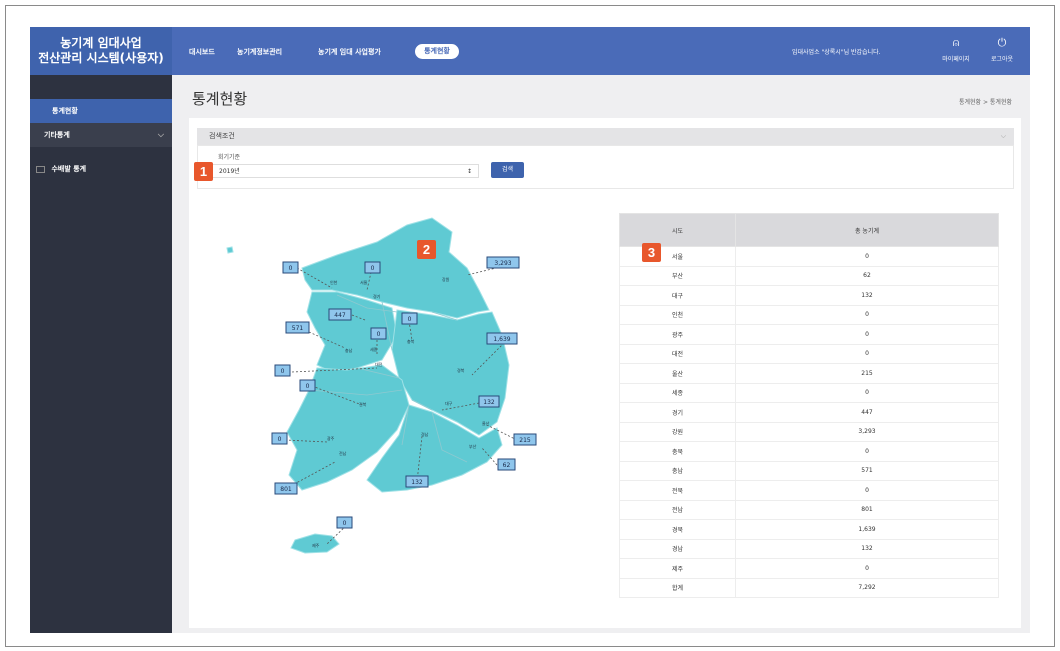  What do you see at coordinates (677, 353) in the screenshot?
I see `table-cell-region: 대전` at bounding box center [677, 353].